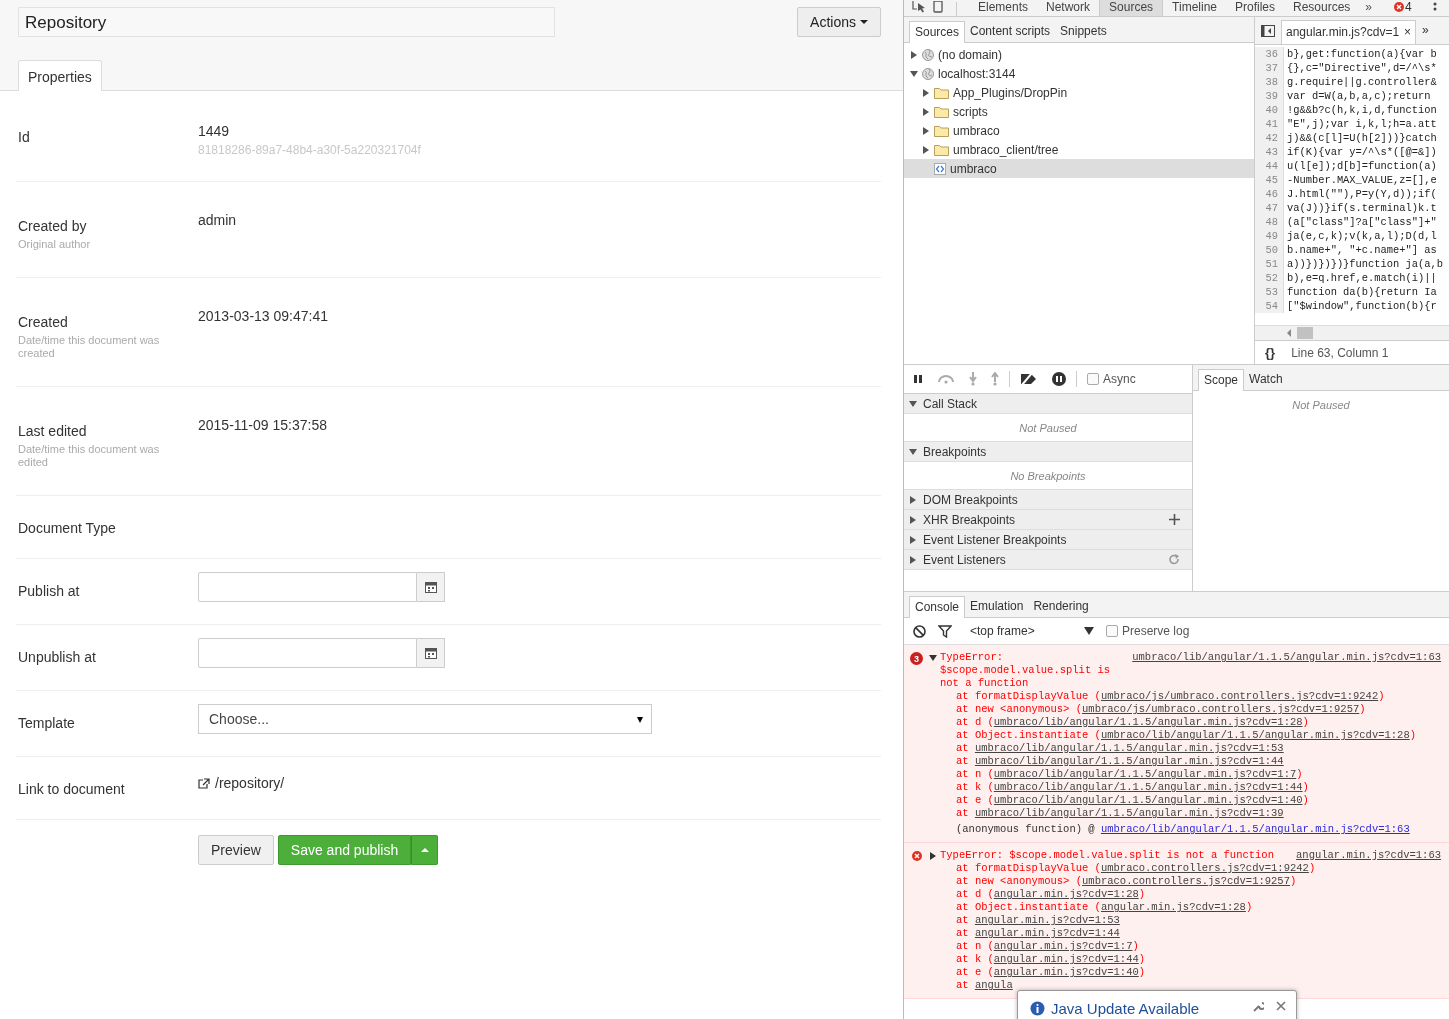 Image resolution: width=1449 pixels, height=1019 pixels. Describe the element at coordinates (1239, 696) in the screenshot. I see `stack-link: umbraco/js/umbraco.controllers.js?cdv=1:9242` at that location.